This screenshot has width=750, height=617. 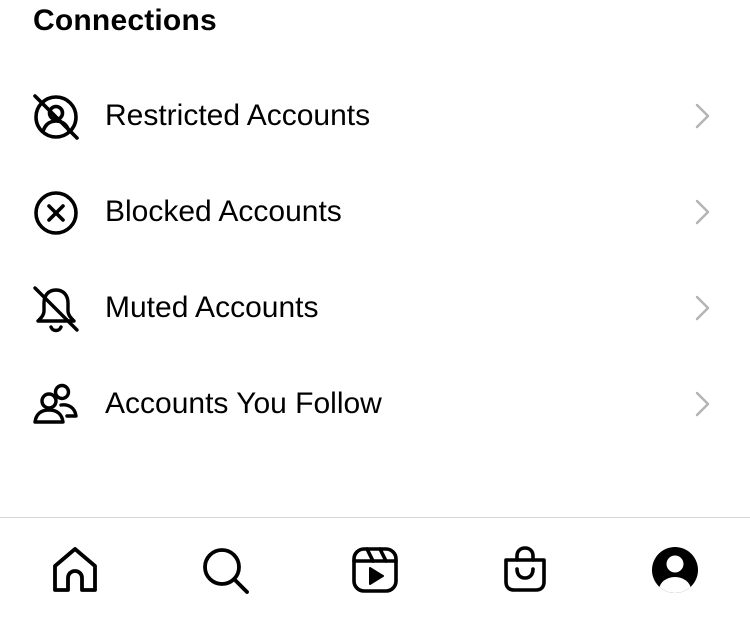 What do you see at coordinates (125, 20) in the screenshot?
I see `section-title: Connections` at bounding box center [125, 20].